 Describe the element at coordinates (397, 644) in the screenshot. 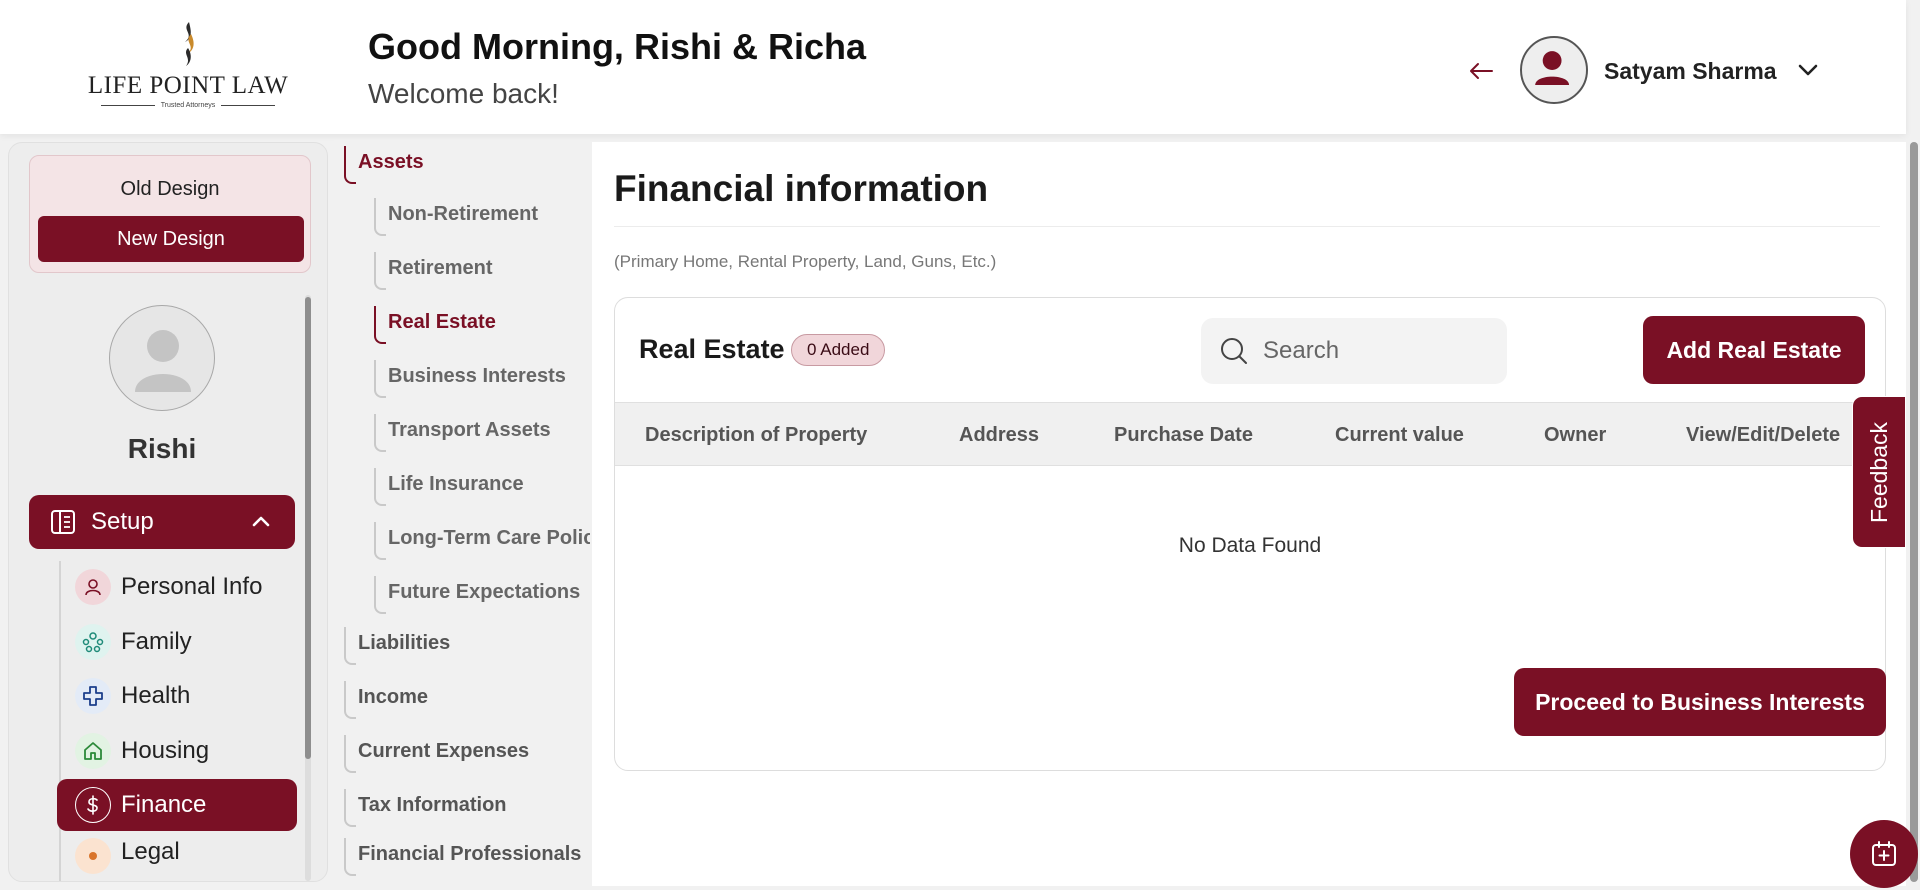

I see `nav-liabilities: Liabilities` at that location.